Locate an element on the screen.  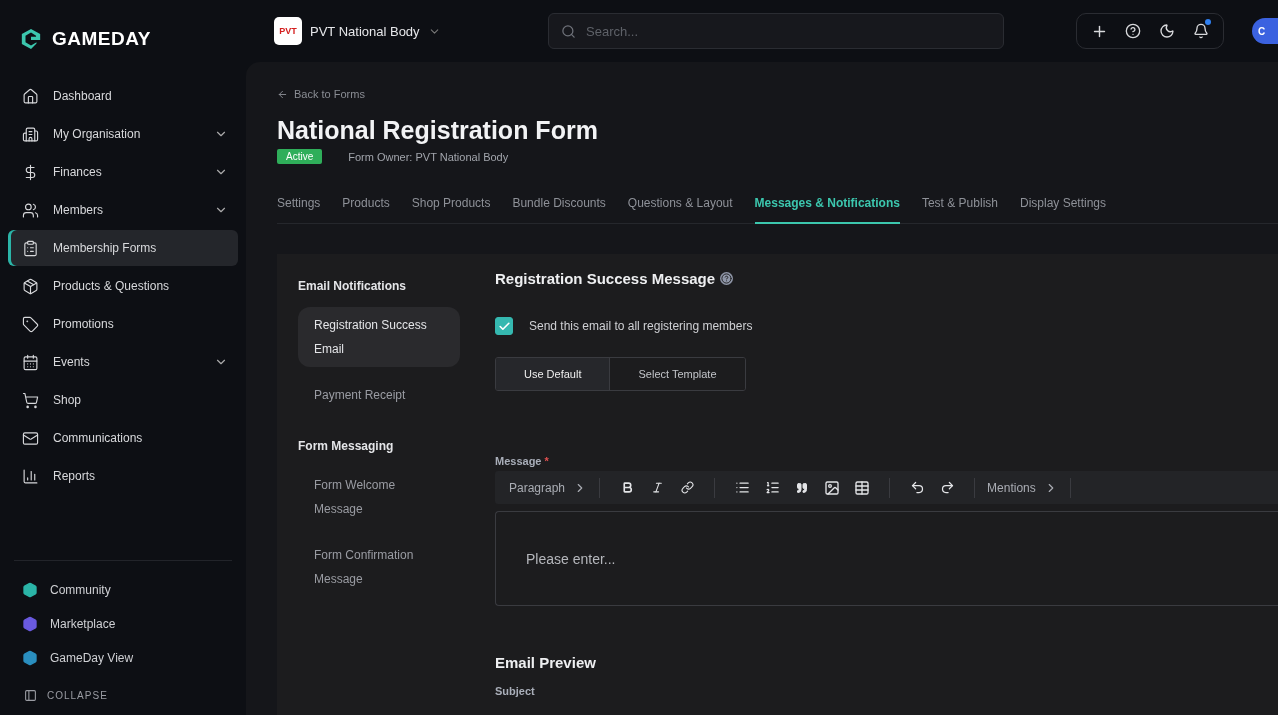
tab: Products is located at coordinates (366, 210).